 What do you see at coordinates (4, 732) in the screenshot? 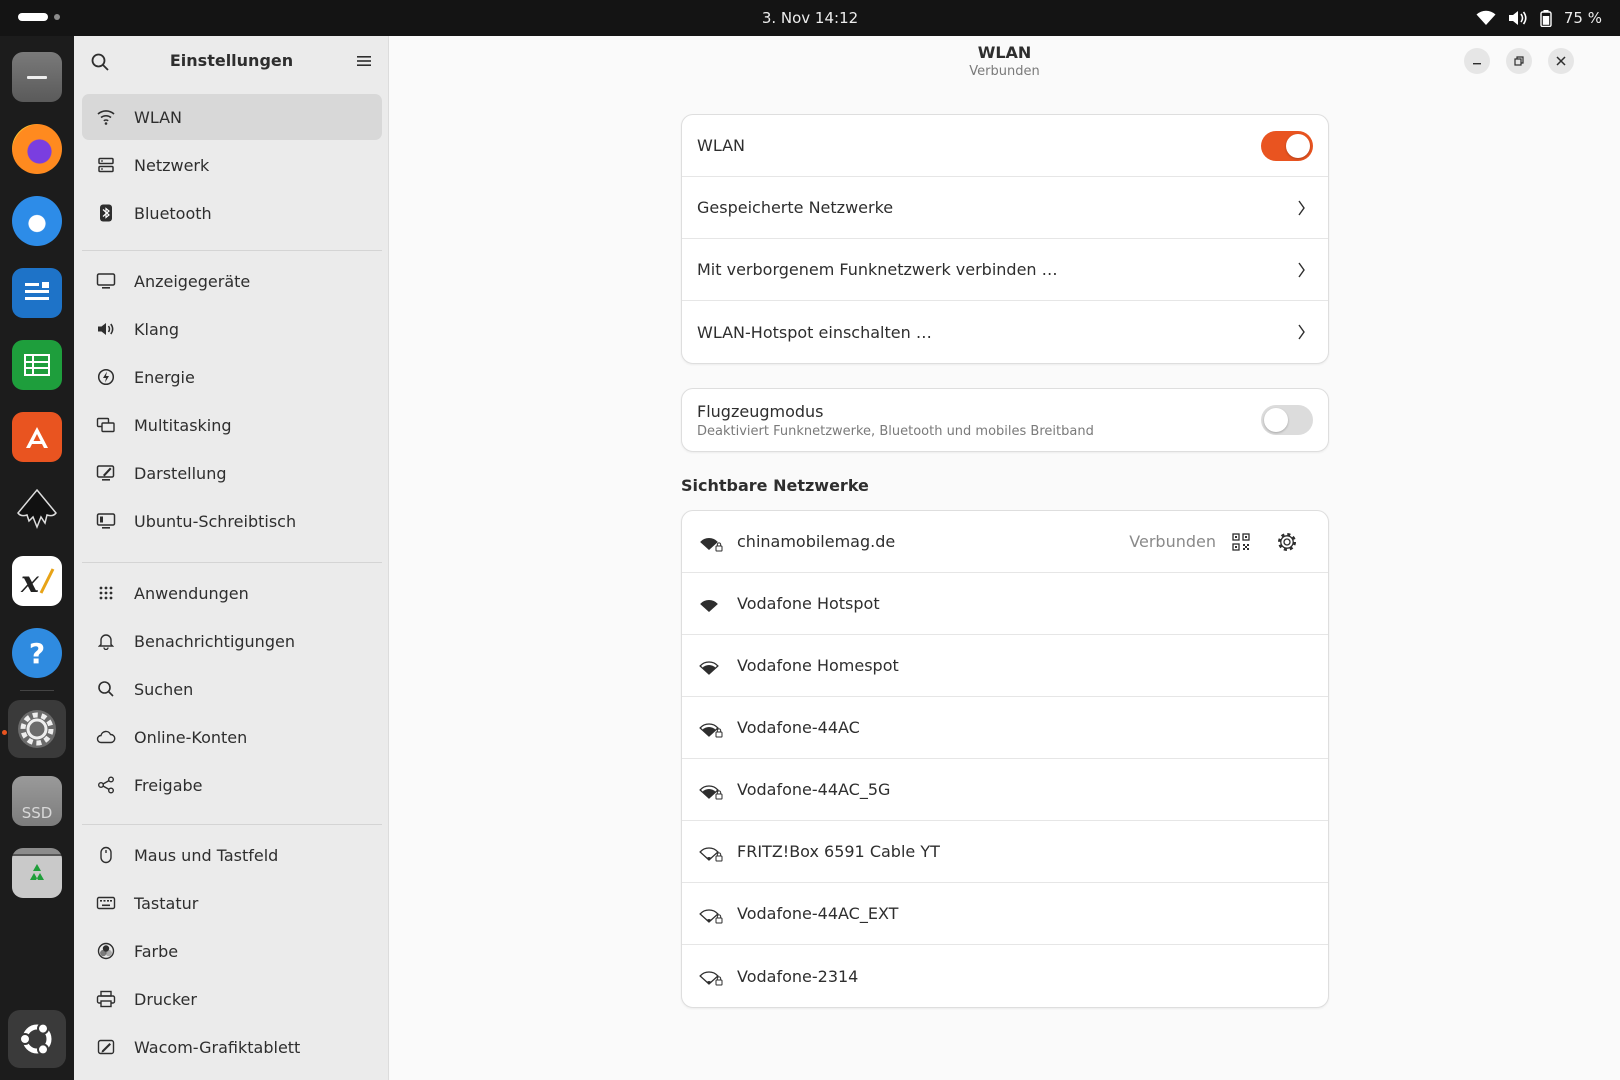
I see `dock-running-indicator` at bounding box center [4, 732].